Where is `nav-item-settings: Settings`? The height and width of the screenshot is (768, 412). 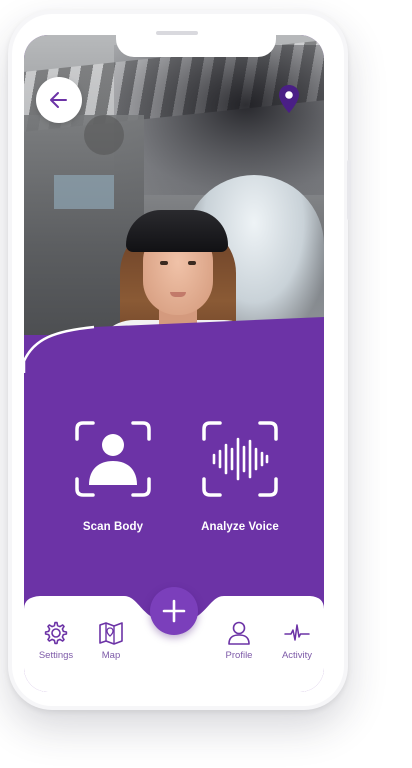
nav-item-settings: Settings is located at coordinates (56, 640).